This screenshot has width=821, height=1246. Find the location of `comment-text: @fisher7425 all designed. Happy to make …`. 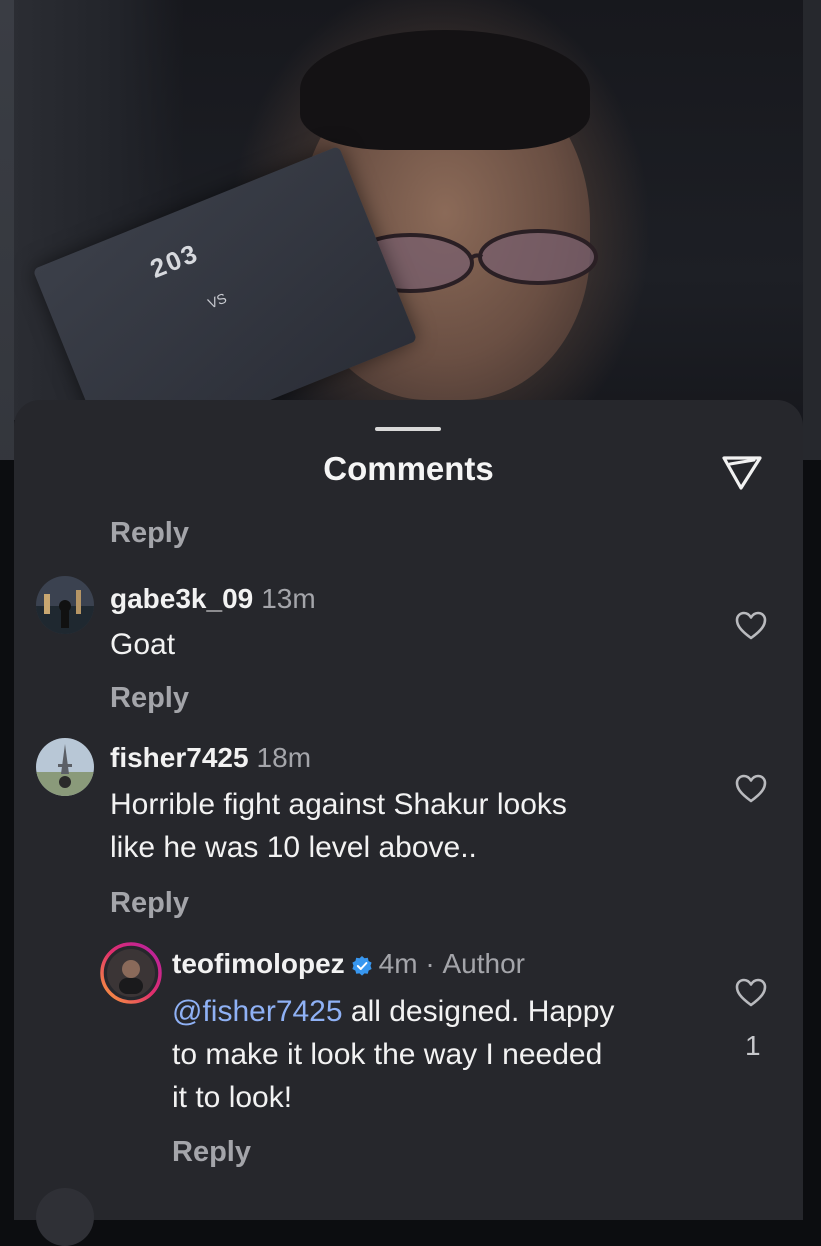

comment-text: @fisher7425 all designed. Happy to make … is located at coordinates (393, 1054).